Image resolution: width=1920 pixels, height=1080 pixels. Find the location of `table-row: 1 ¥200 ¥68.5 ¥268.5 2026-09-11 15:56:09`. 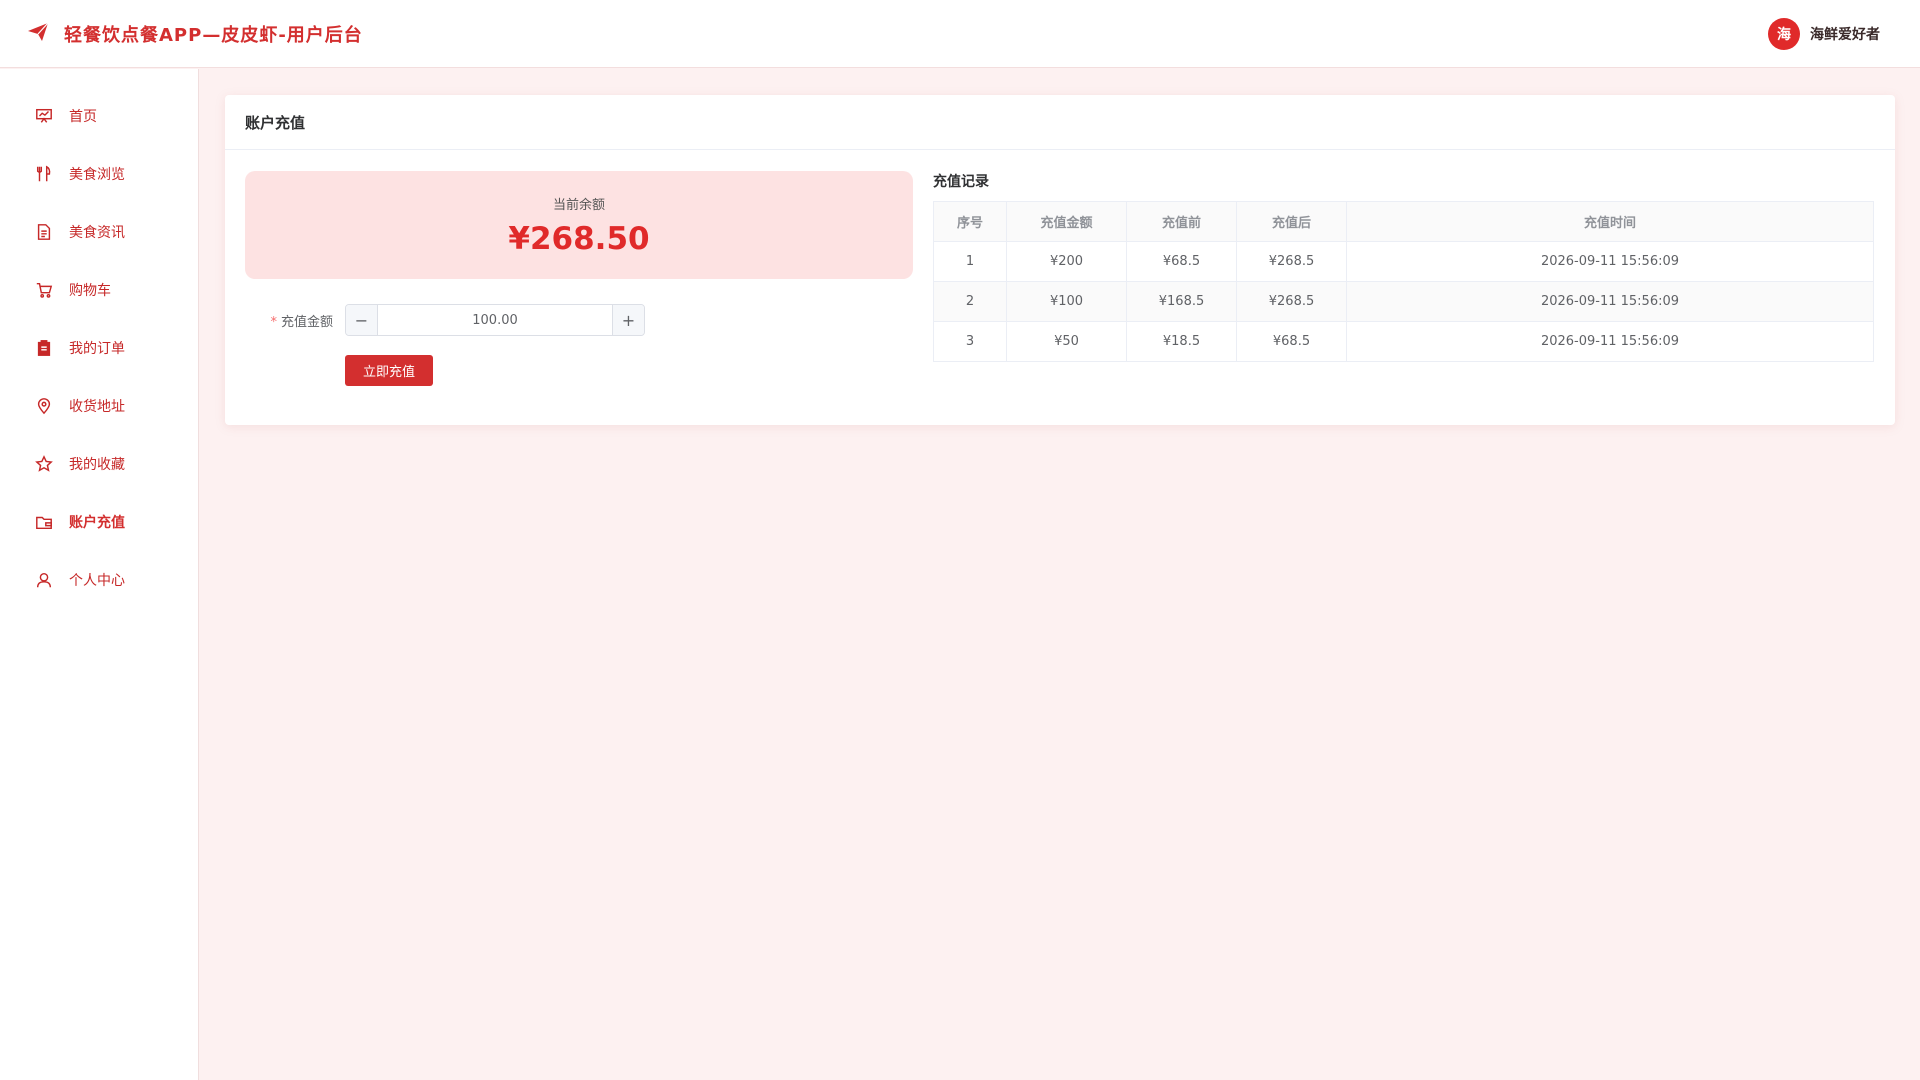

table-row: 1 ¥200 ¥68.5 ¥268.5 2026-09-11 15:56:09 is located at coordinates (1403, 261).